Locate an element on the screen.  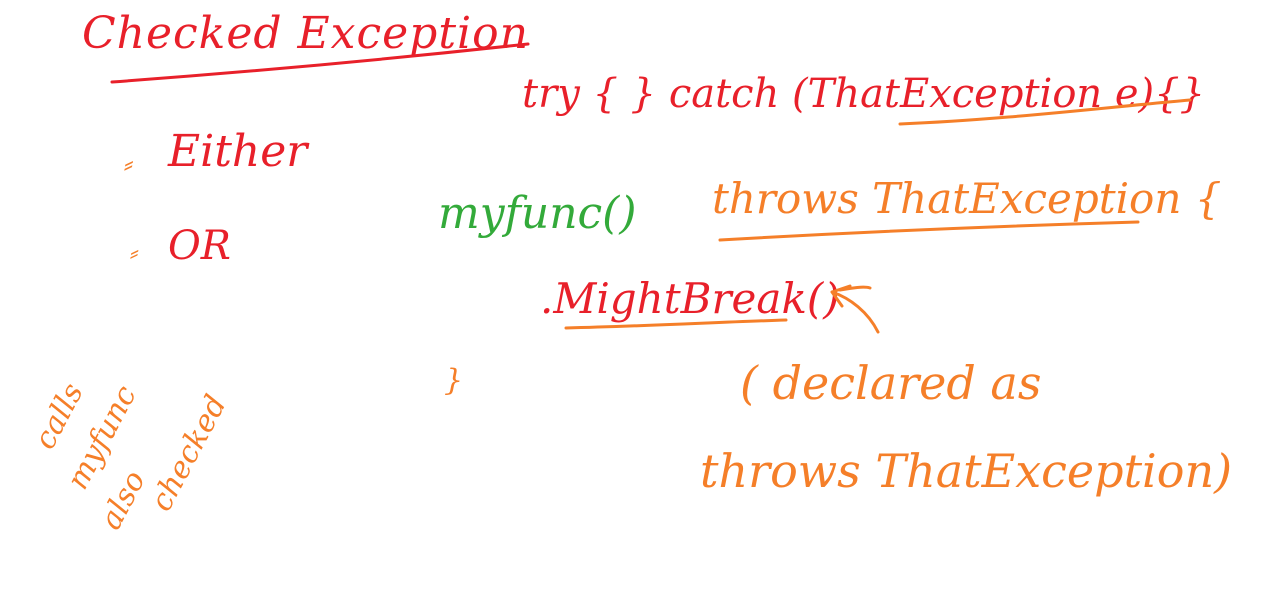
catch-underline is located at coordinates (1045, 112).